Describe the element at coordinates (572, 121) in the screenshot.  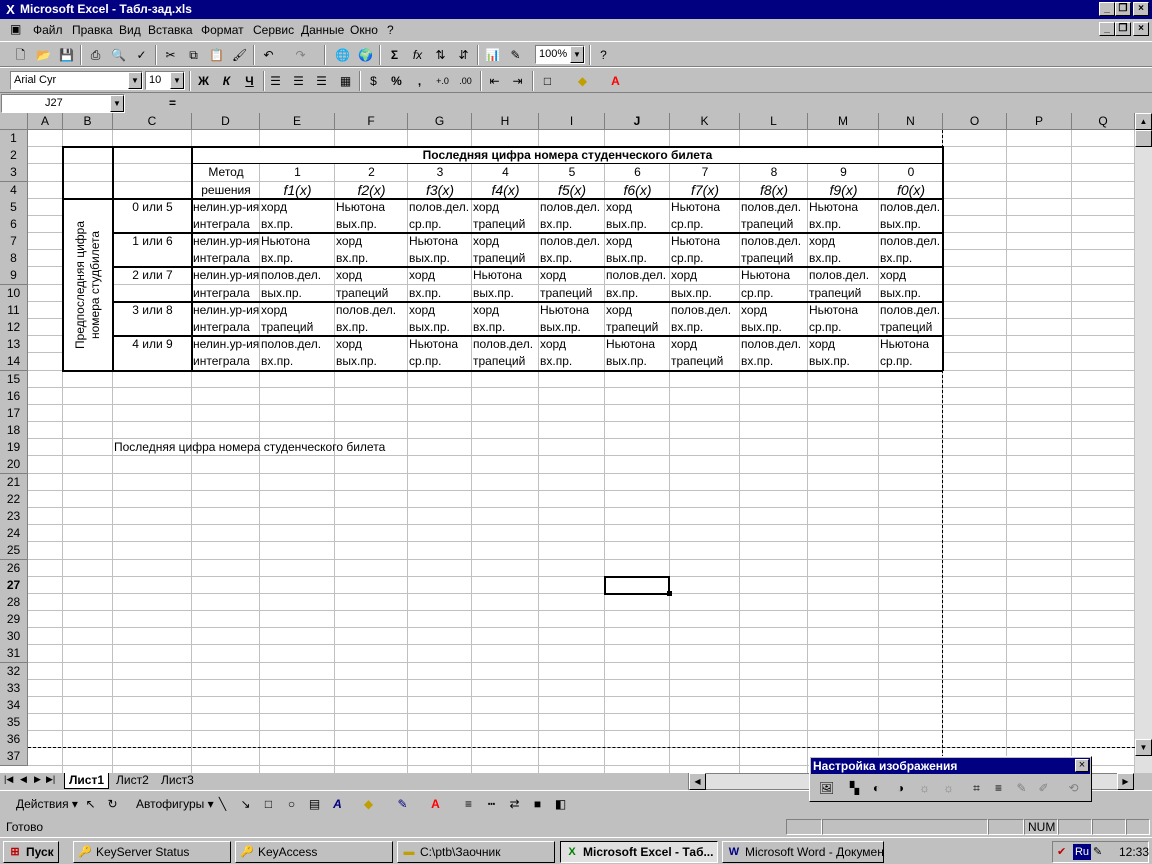
I see `column-header-i: I` at that location.